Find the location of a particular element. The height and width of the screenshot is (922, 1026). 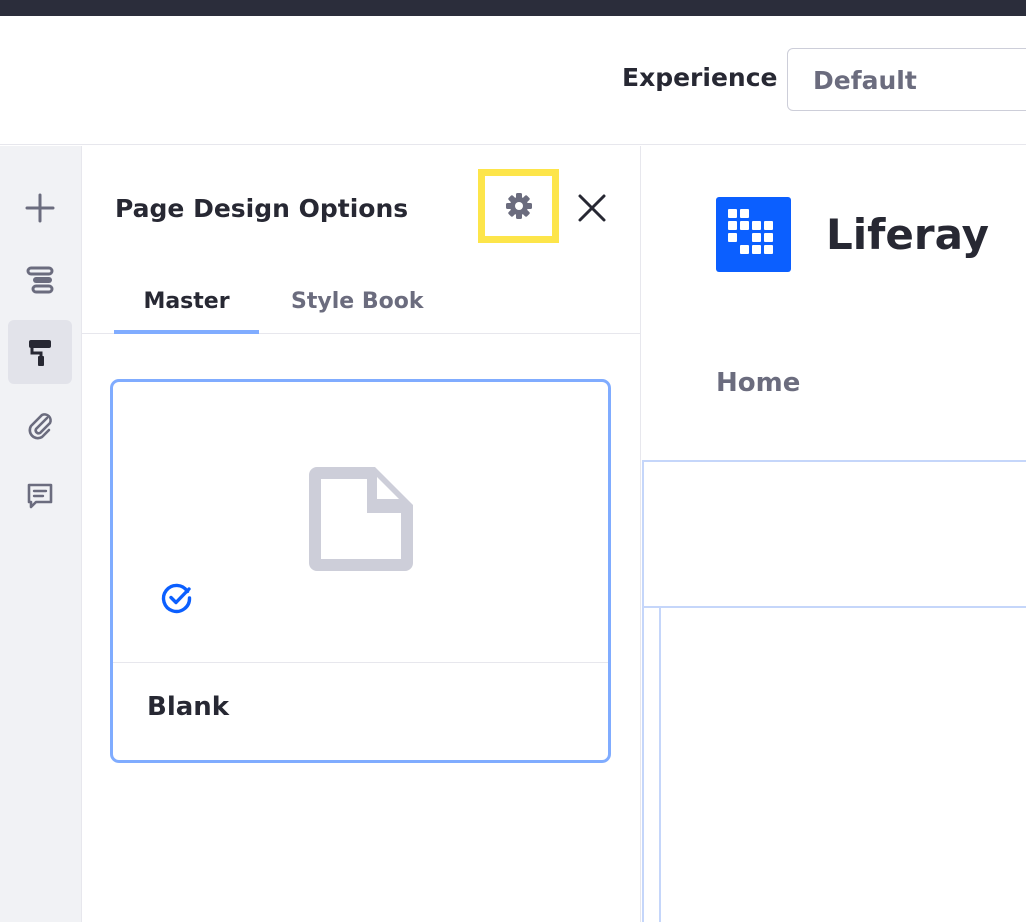

liferay-logo-icon is located at coordinates (750, 231).